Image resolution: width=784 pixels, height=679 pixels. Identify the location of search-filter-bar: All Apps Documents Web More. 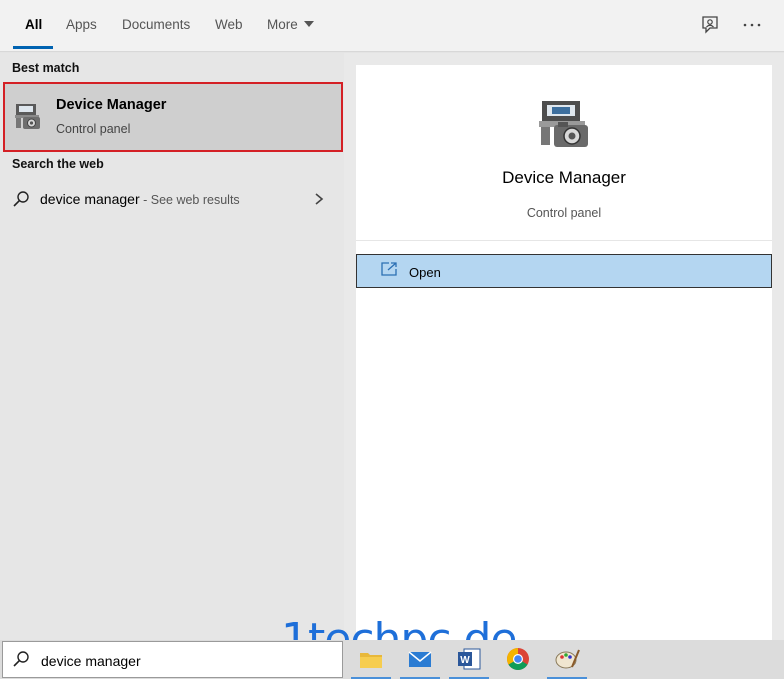
(392, 26).